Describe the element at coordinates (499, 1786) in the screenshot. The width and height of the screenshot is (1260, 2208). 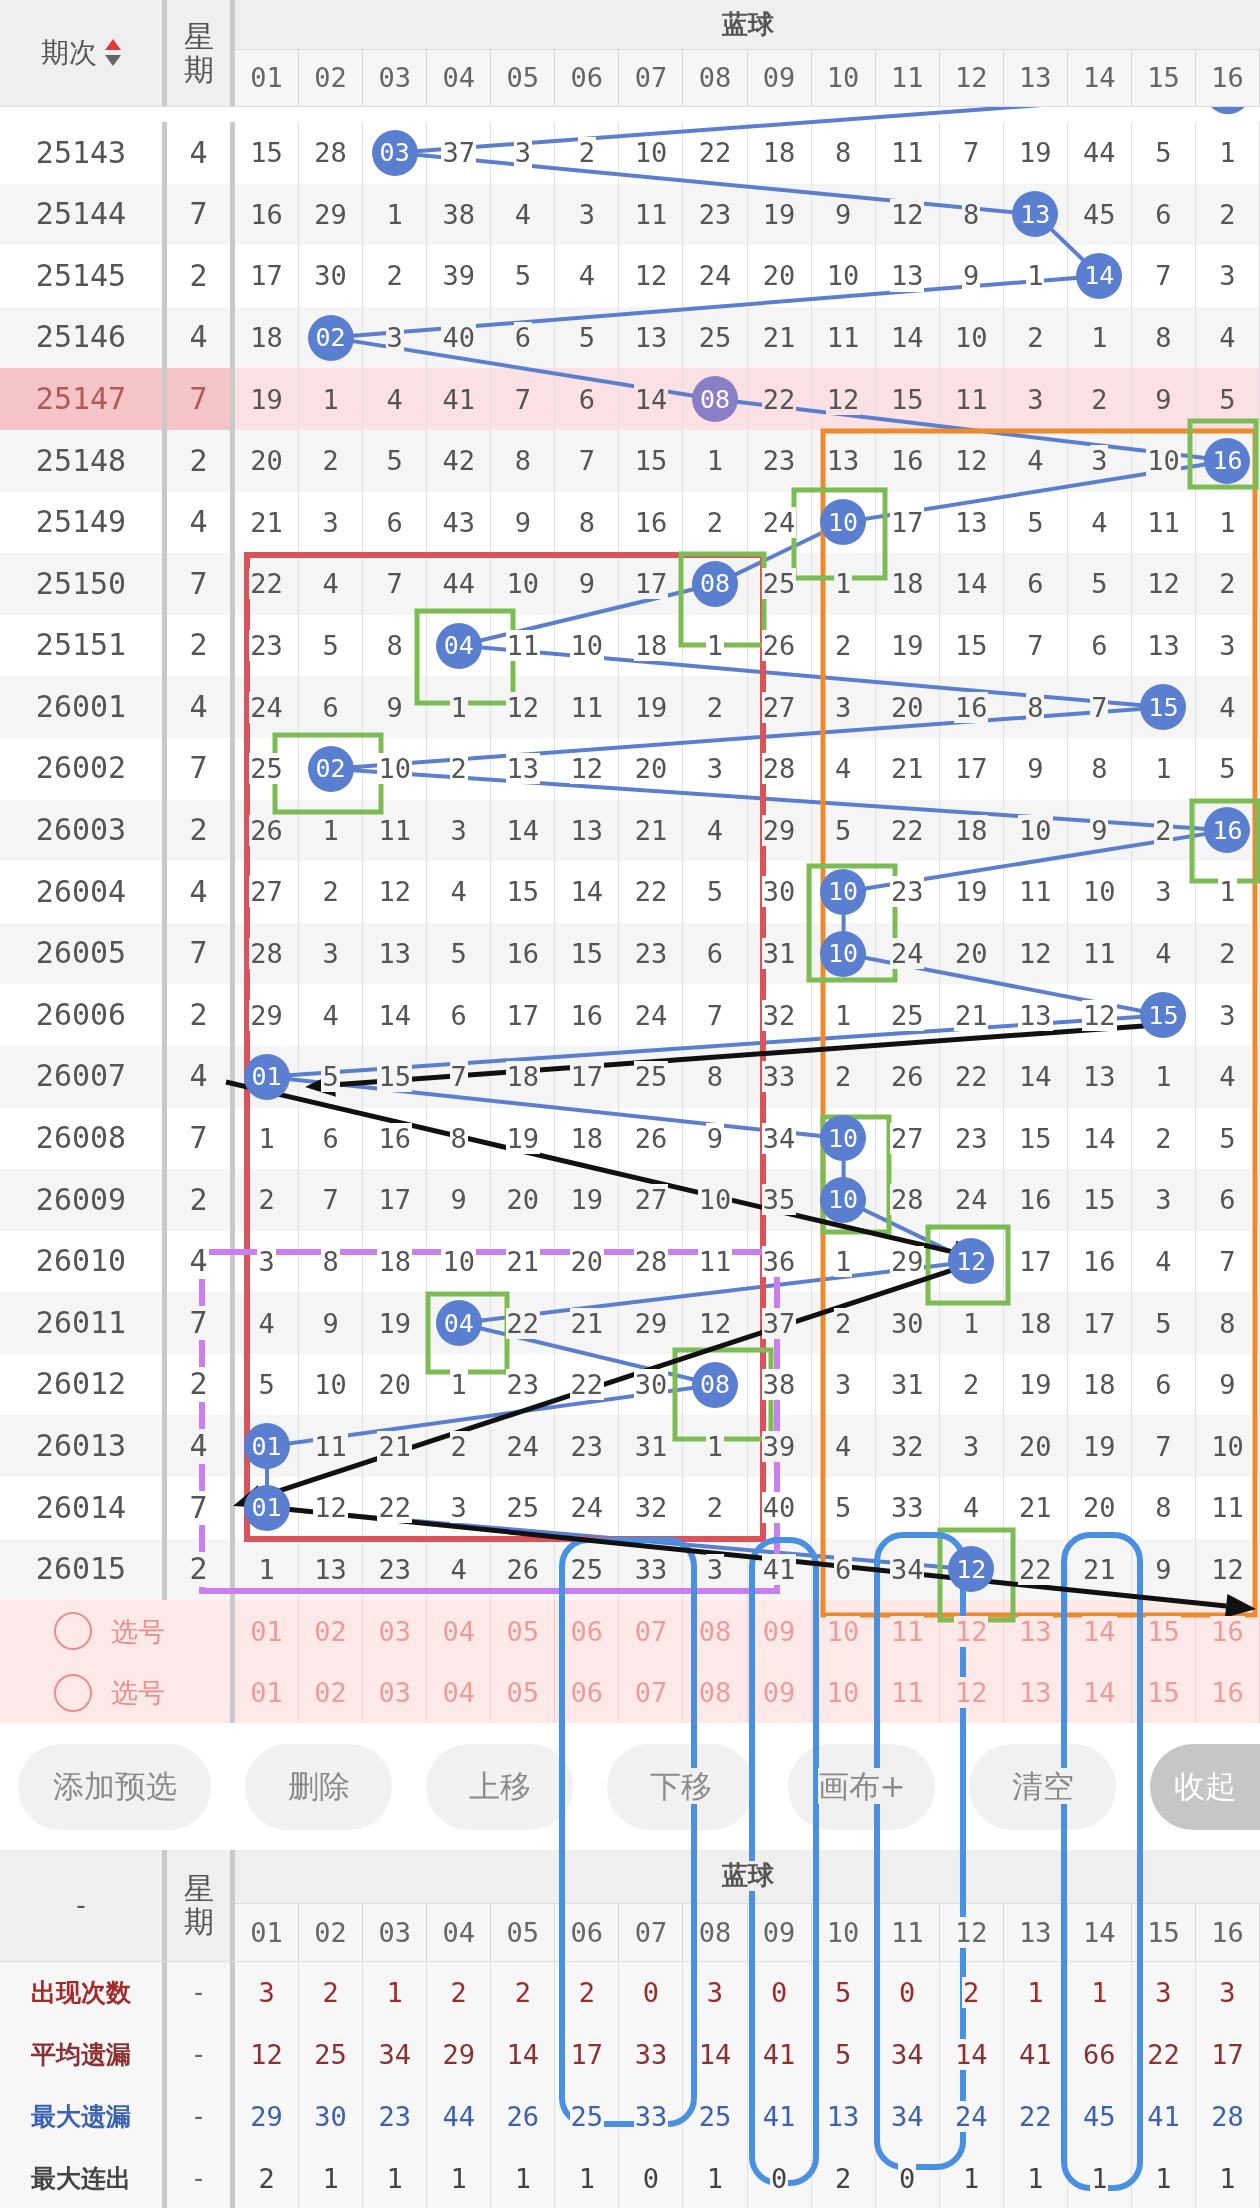
I see `action-button: 上移` at that location.